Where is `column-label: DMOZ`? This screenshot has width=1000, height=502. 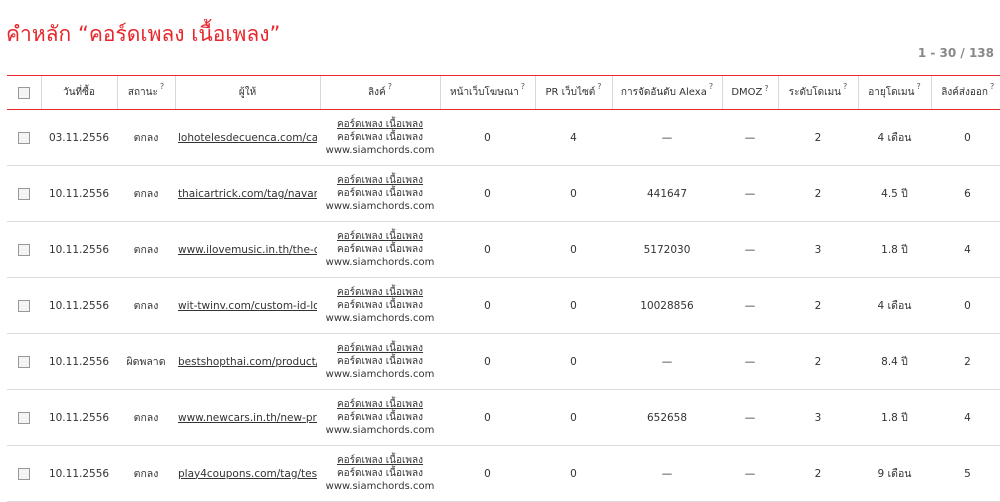
column-label: DMOZ is located at coordinates (747, 92).